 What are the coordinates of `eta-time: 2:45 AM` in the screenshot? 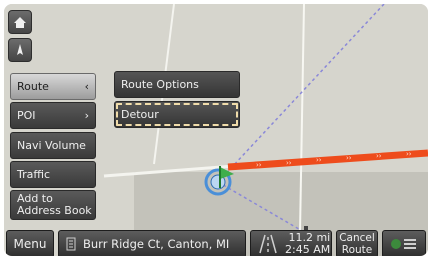 It's located at (308, 249).